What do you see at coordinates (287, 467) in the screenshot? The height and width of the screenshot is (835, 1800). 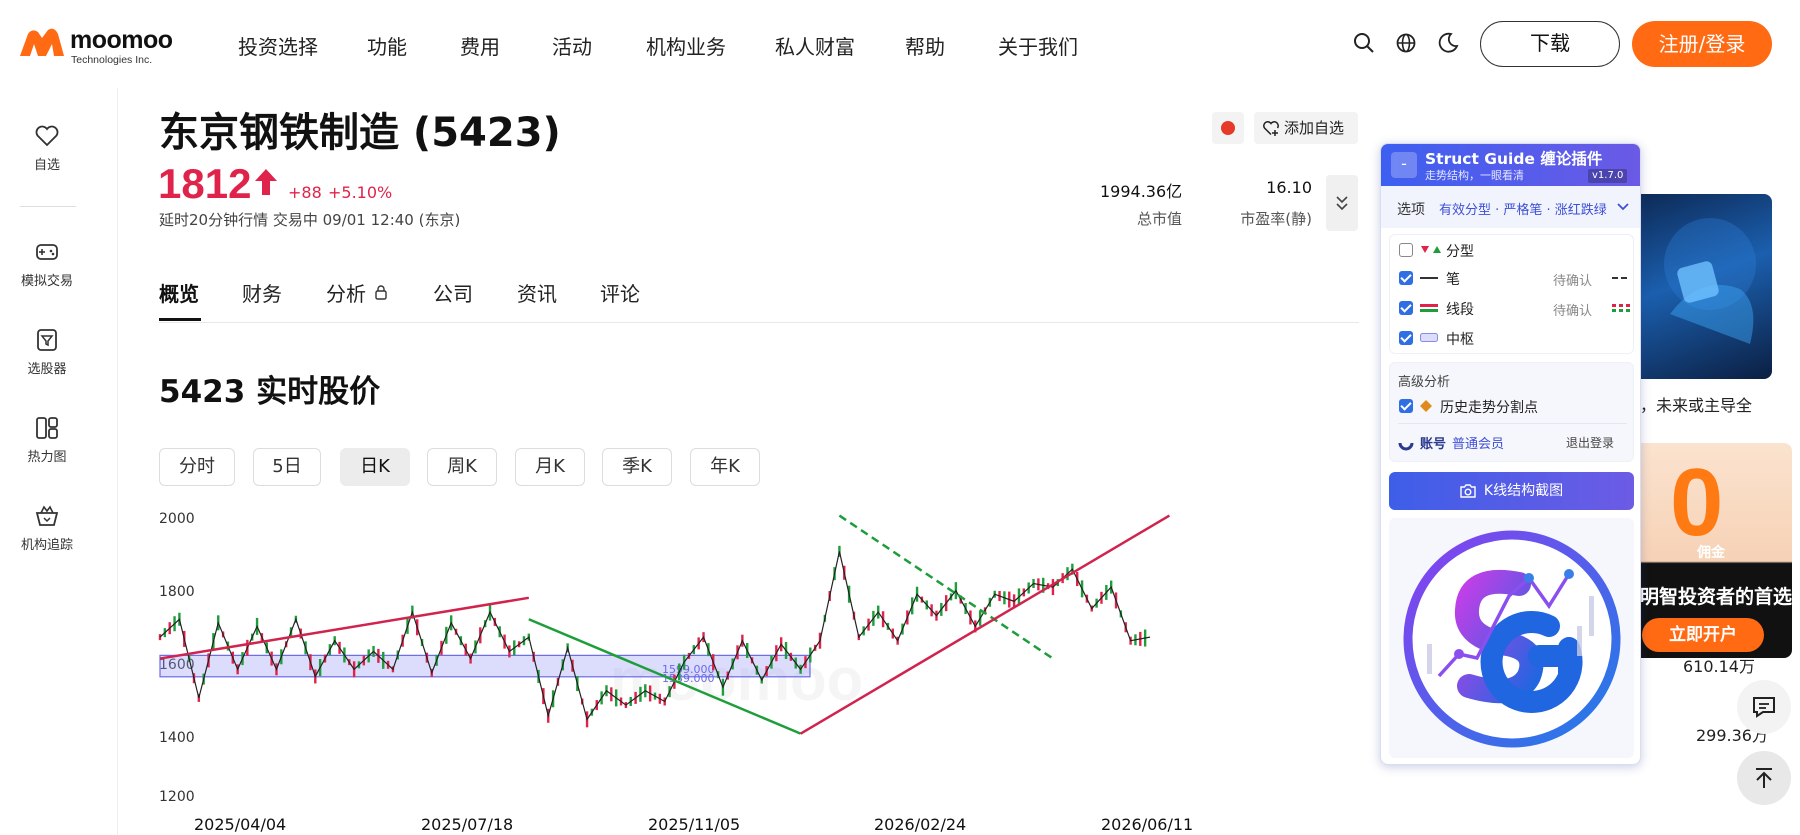 I see `period-5day-button: 5日` at bounding box center [287, 467].